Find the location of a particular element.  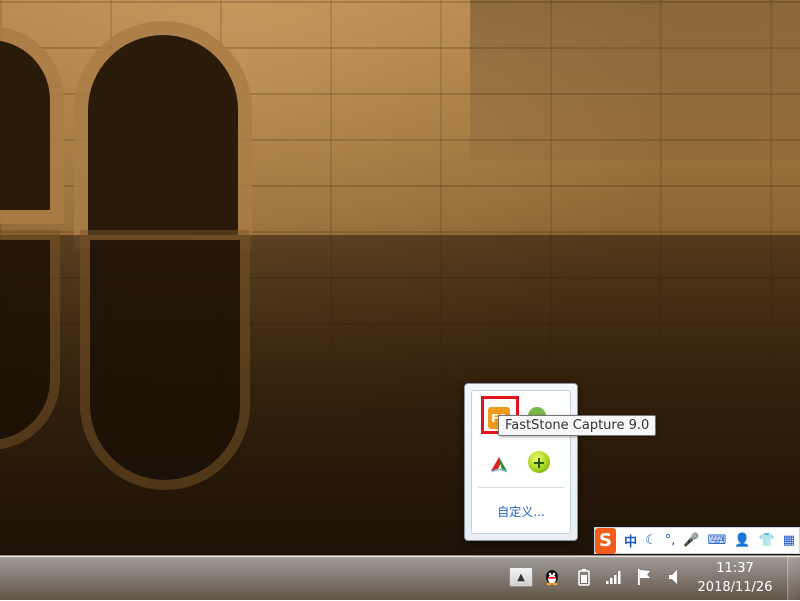

ime-status-bar: S 中 ☾ °, 🎤 ⌨ 👤 👕 ▦ is located at coordinates (697, 540).